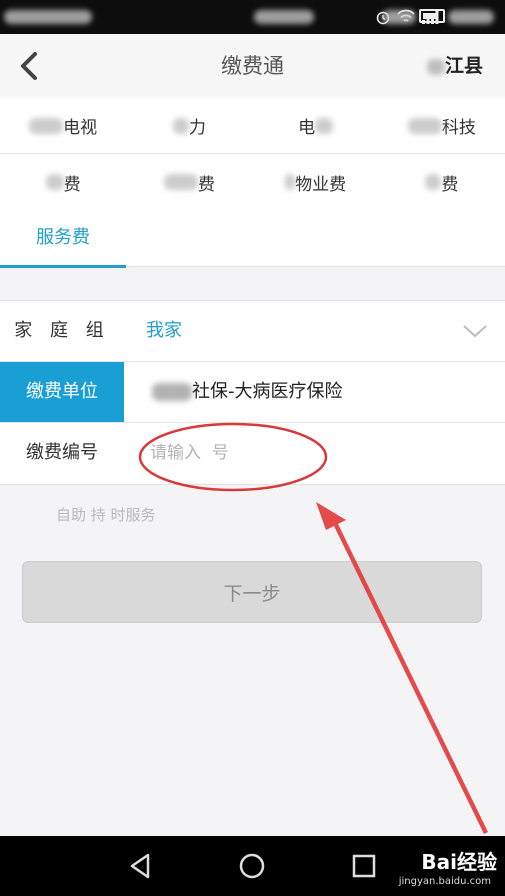 The height and width of the screenshot is (896, 505). What do you see at coordinates (463, 66) in the screenshot?
I see `region-label: 江县` at bounding box center [463, 66].